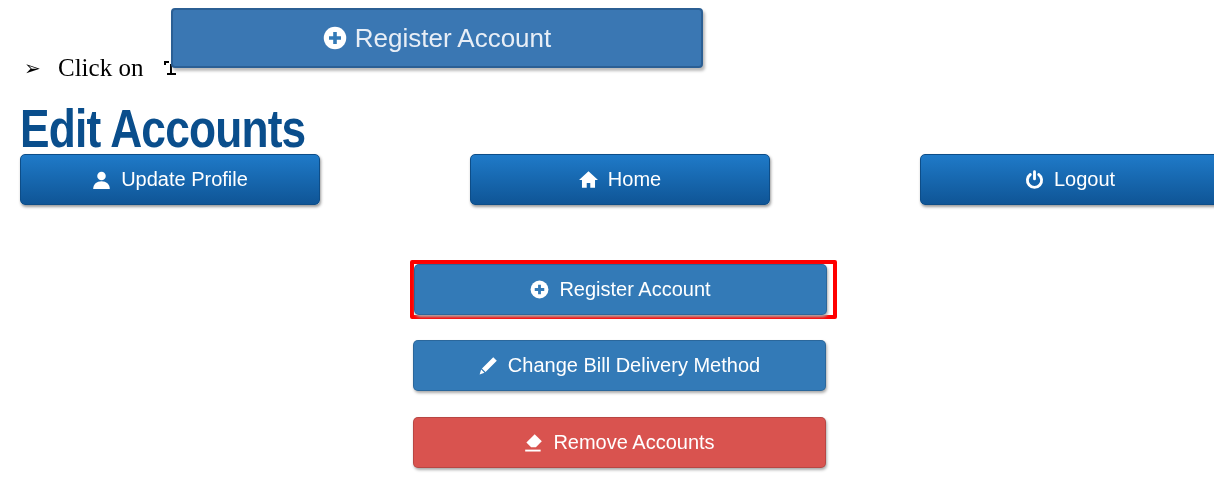 This screenshot has height=481, width=1214. What do you see at coordinates (101, 68) in the screenshot?
I see `instruction-text: Click on` at bounding box center [101, 68].